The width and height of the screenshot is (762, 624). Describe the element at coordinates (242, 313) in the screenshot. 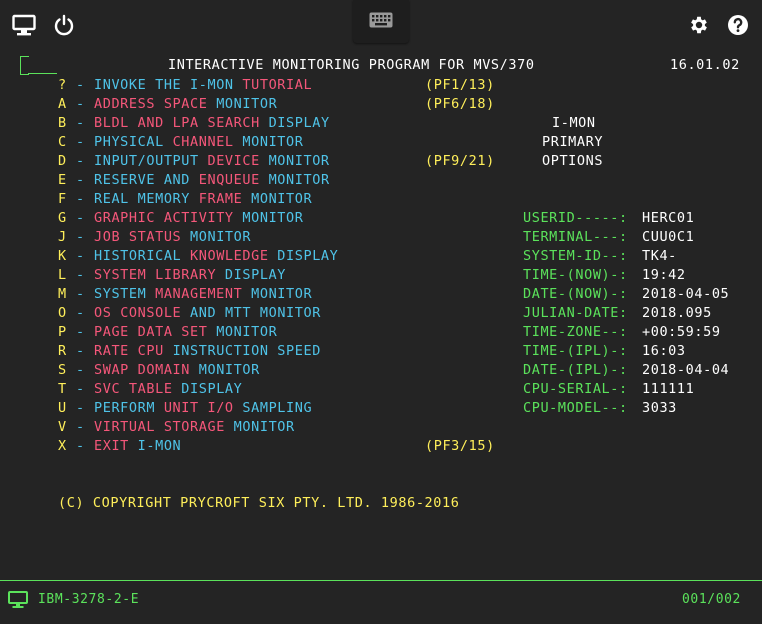

I see `option-word: MTT` at that location.